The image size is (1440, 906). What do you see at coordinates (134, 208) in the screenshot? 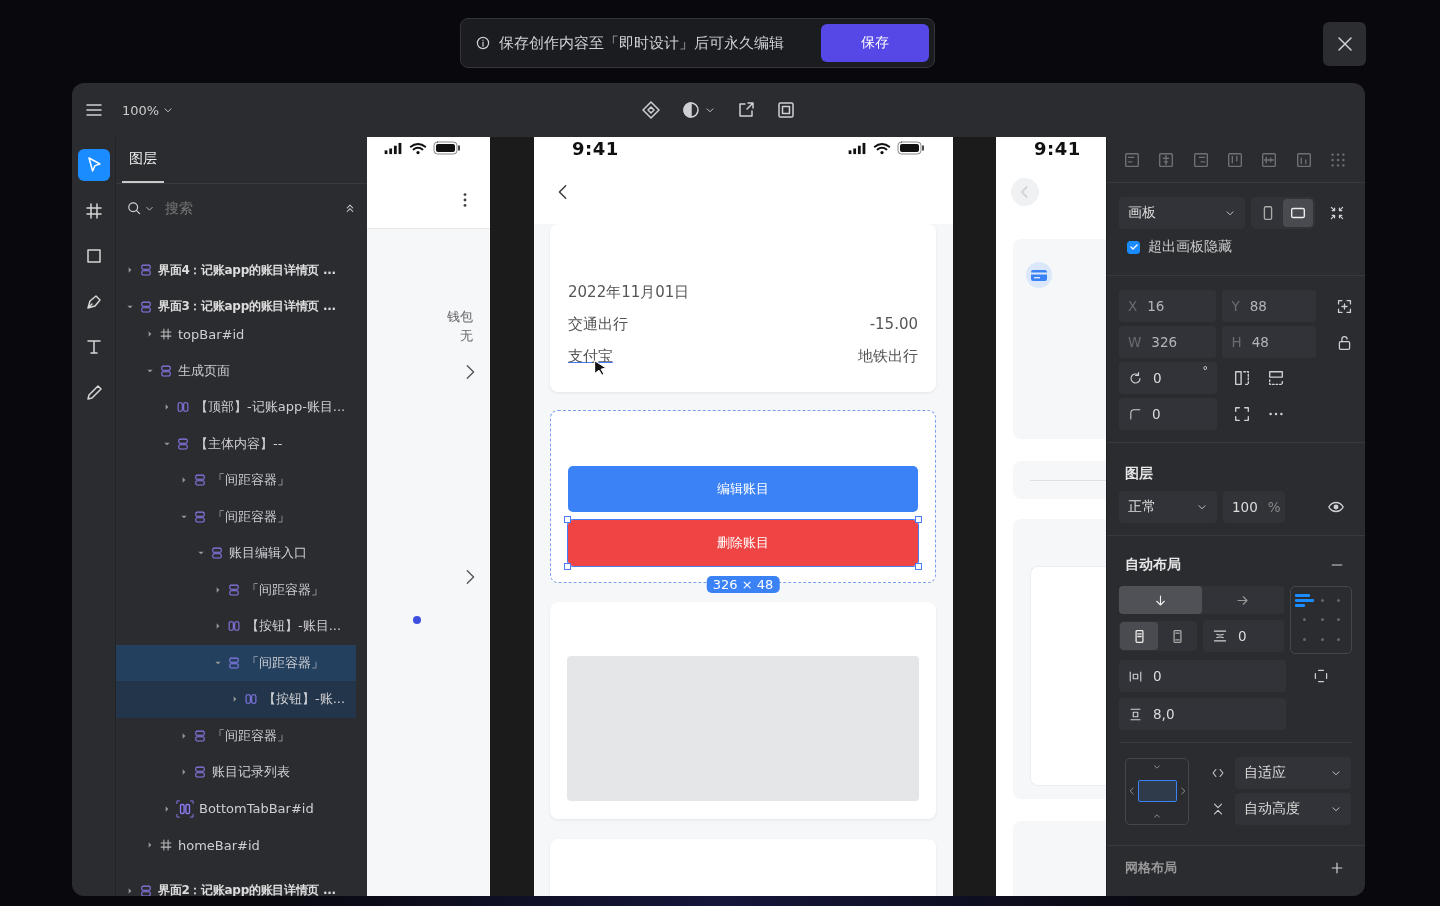
I see `search-icon` at bounding box center [134, 208].